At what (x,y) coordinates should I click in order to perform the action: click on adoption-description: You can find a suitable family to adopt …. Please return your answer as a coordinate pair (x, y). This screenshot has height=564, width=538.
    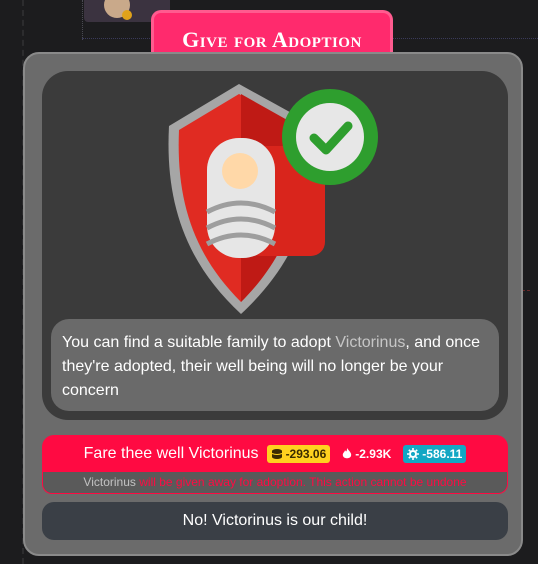
    Looking at the image, I should click on (275, 365).